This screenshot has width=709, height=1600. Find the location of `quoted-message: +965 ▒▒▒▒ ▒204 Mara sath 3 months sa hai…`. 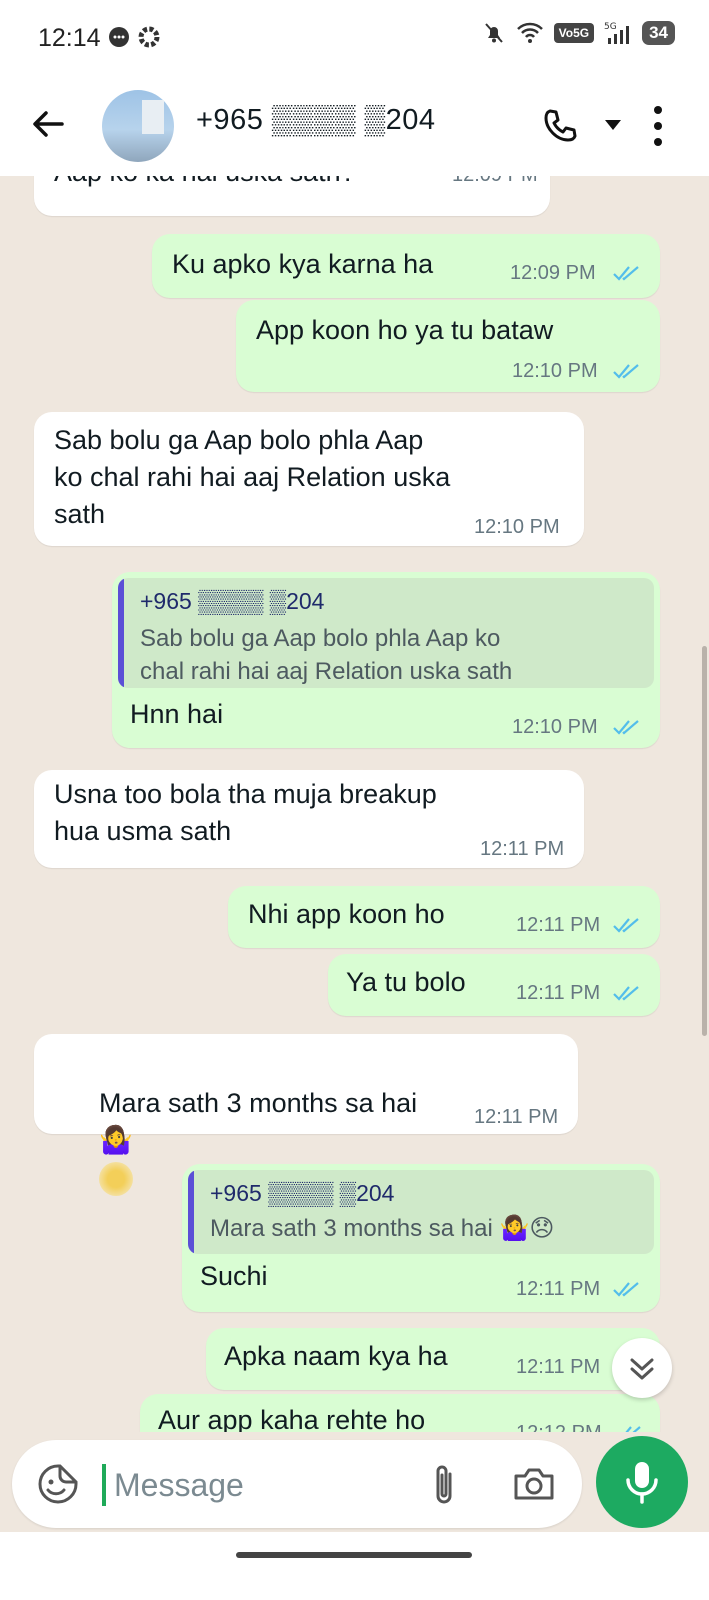

quoted-message: +965 ▒▒▒▒ ▒204 Mara sath 3 months sa hai… is located at coordinates (421, 1212).